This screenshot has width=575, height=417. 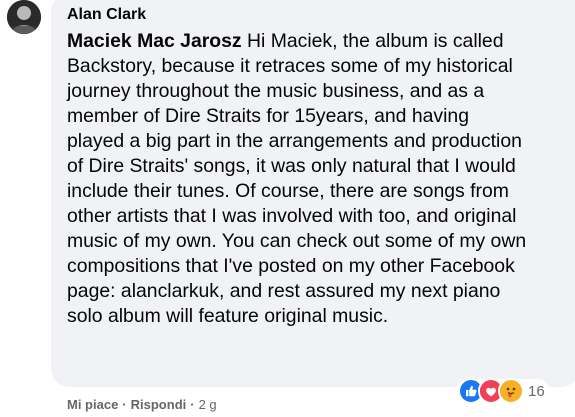 What do you see at coordinates (536, 391) in the screenshot?
I see `reaction-count: 16` at bounding box center [536, 391].